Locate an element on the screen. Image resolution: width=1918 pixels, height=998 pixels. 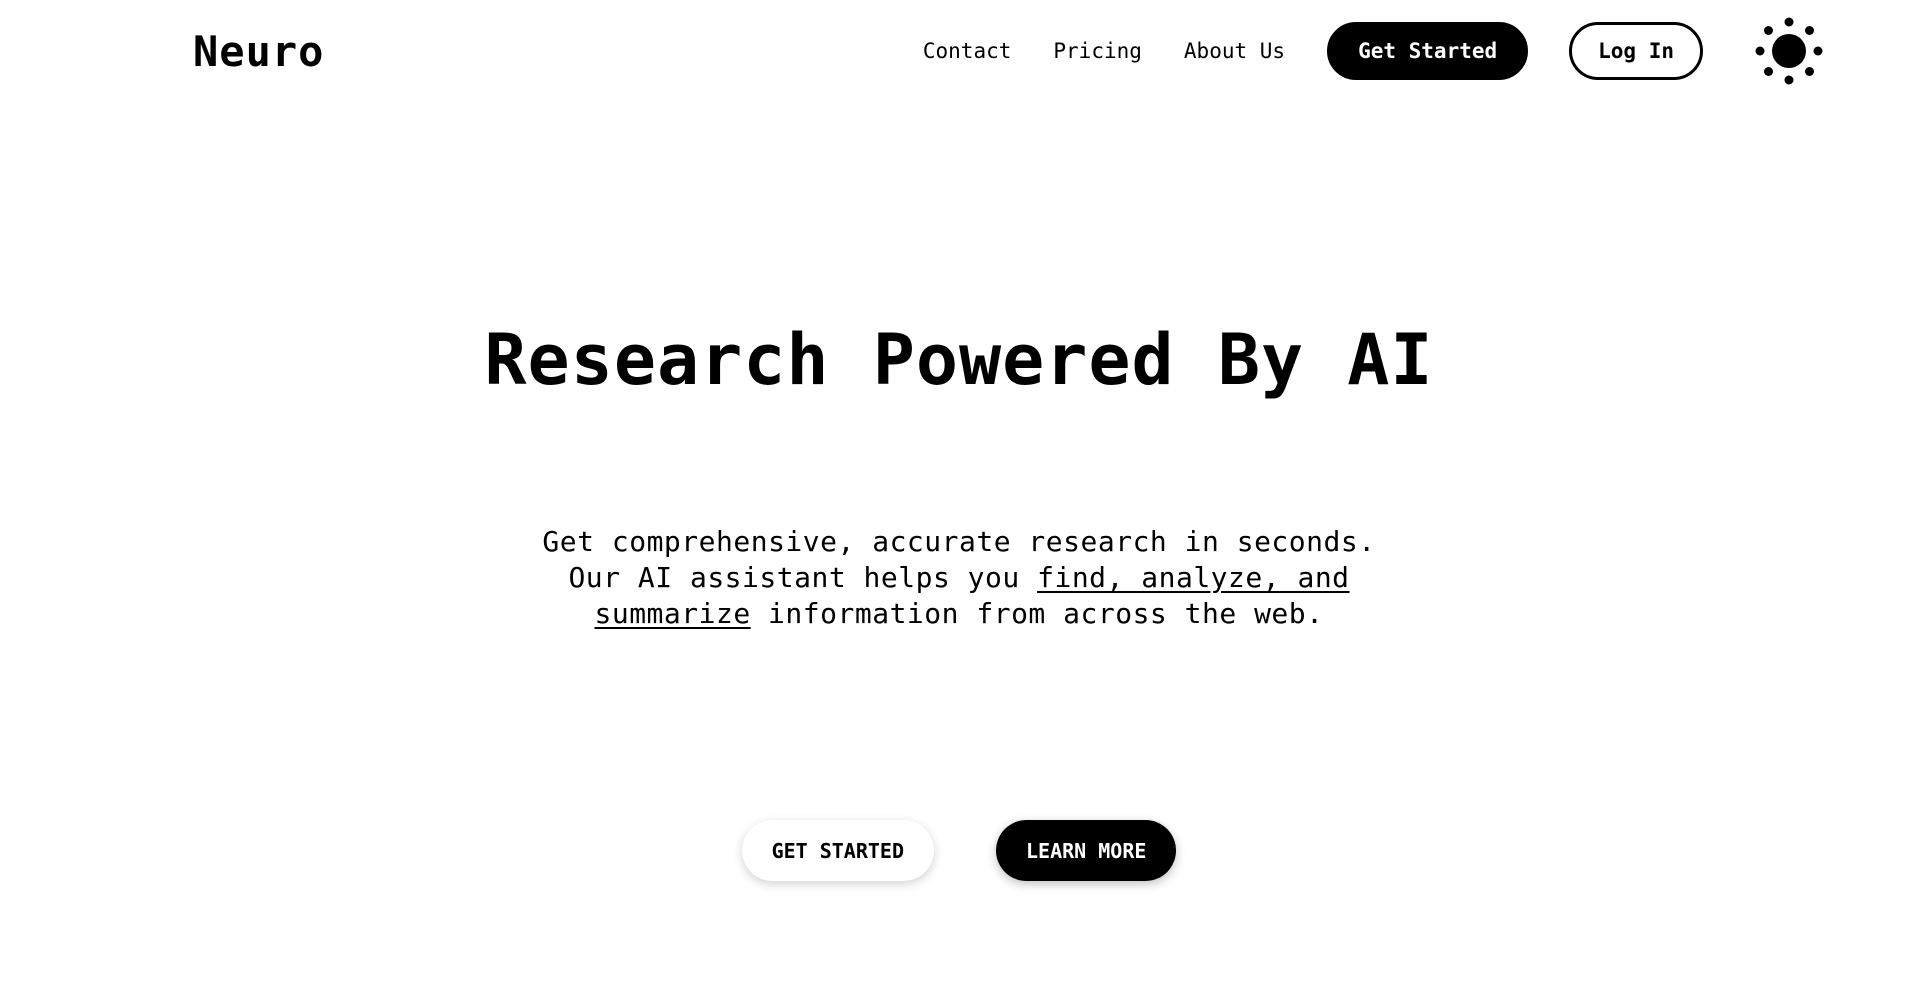
theme-toggle-button is located at coordinates (1789, 51).